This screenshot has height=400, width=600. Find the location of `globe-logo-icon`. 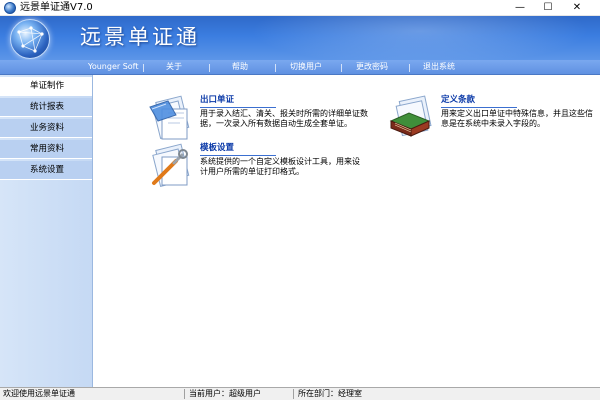

globe-logo-icon is located at coordinates (30, 39).